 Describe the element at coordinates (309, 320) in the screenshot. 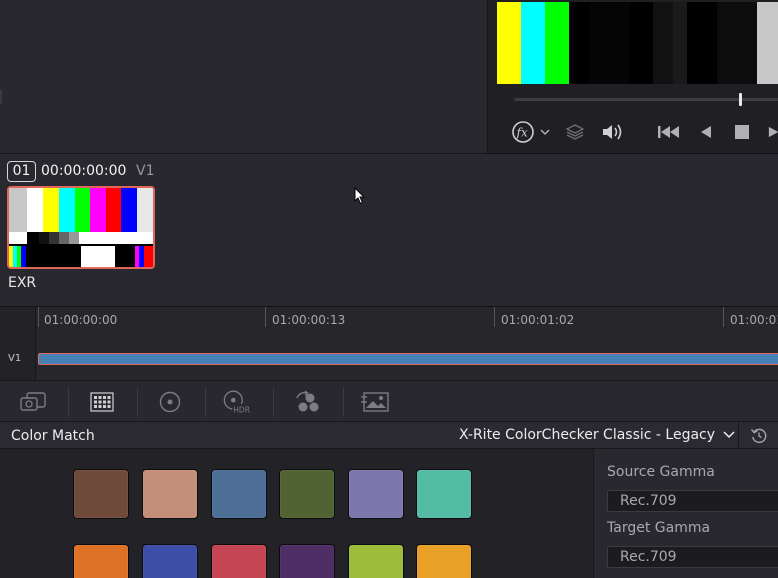

I see `ruler-label: 01:00:00:13` at that location.